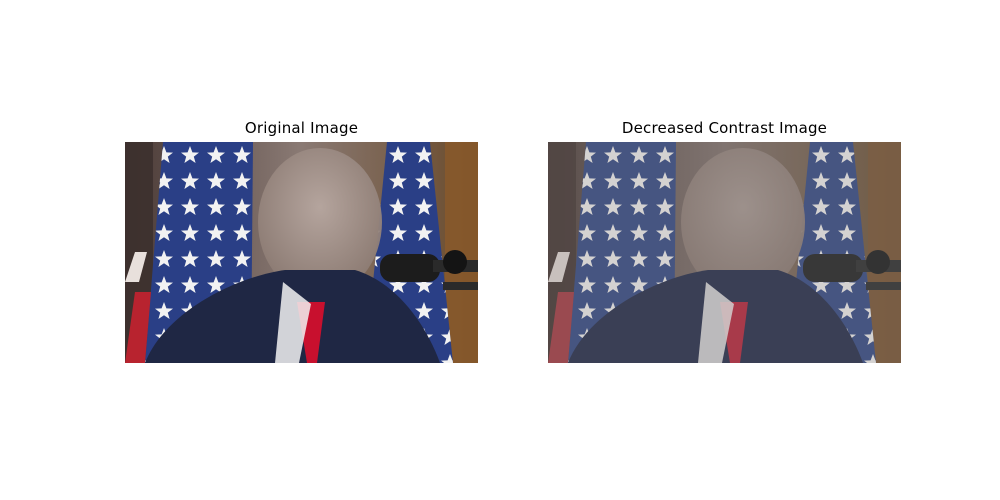 This screenshot has width=1000, height=500. What do you see at coordinates (724, 128) in the screenshot?
I see `panel-title-decreased-contrast: Decreased Contrast Image` at bounding box center [724, 128].